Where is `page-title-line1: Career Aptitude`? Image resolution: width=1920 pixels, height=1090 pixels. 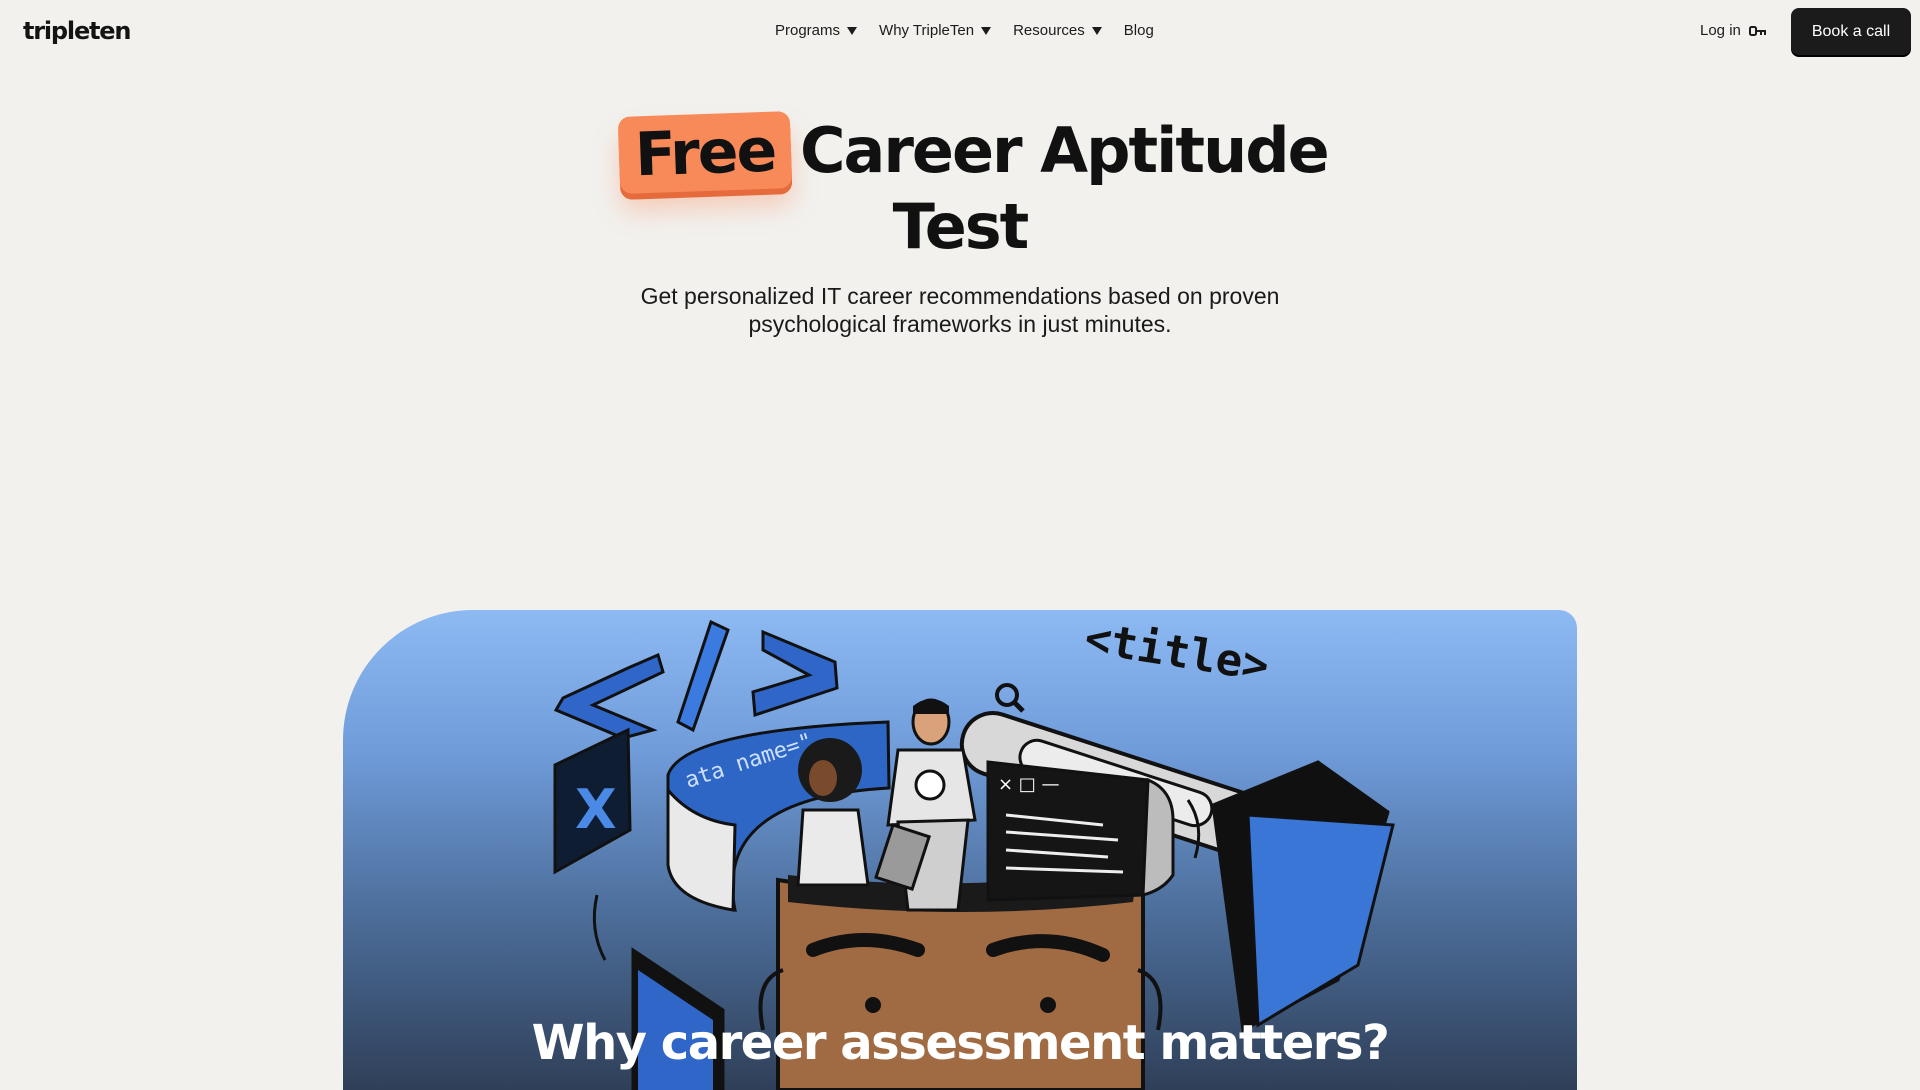 page-title-line1: Career Aptitude is located at coordinates (1065, 150).